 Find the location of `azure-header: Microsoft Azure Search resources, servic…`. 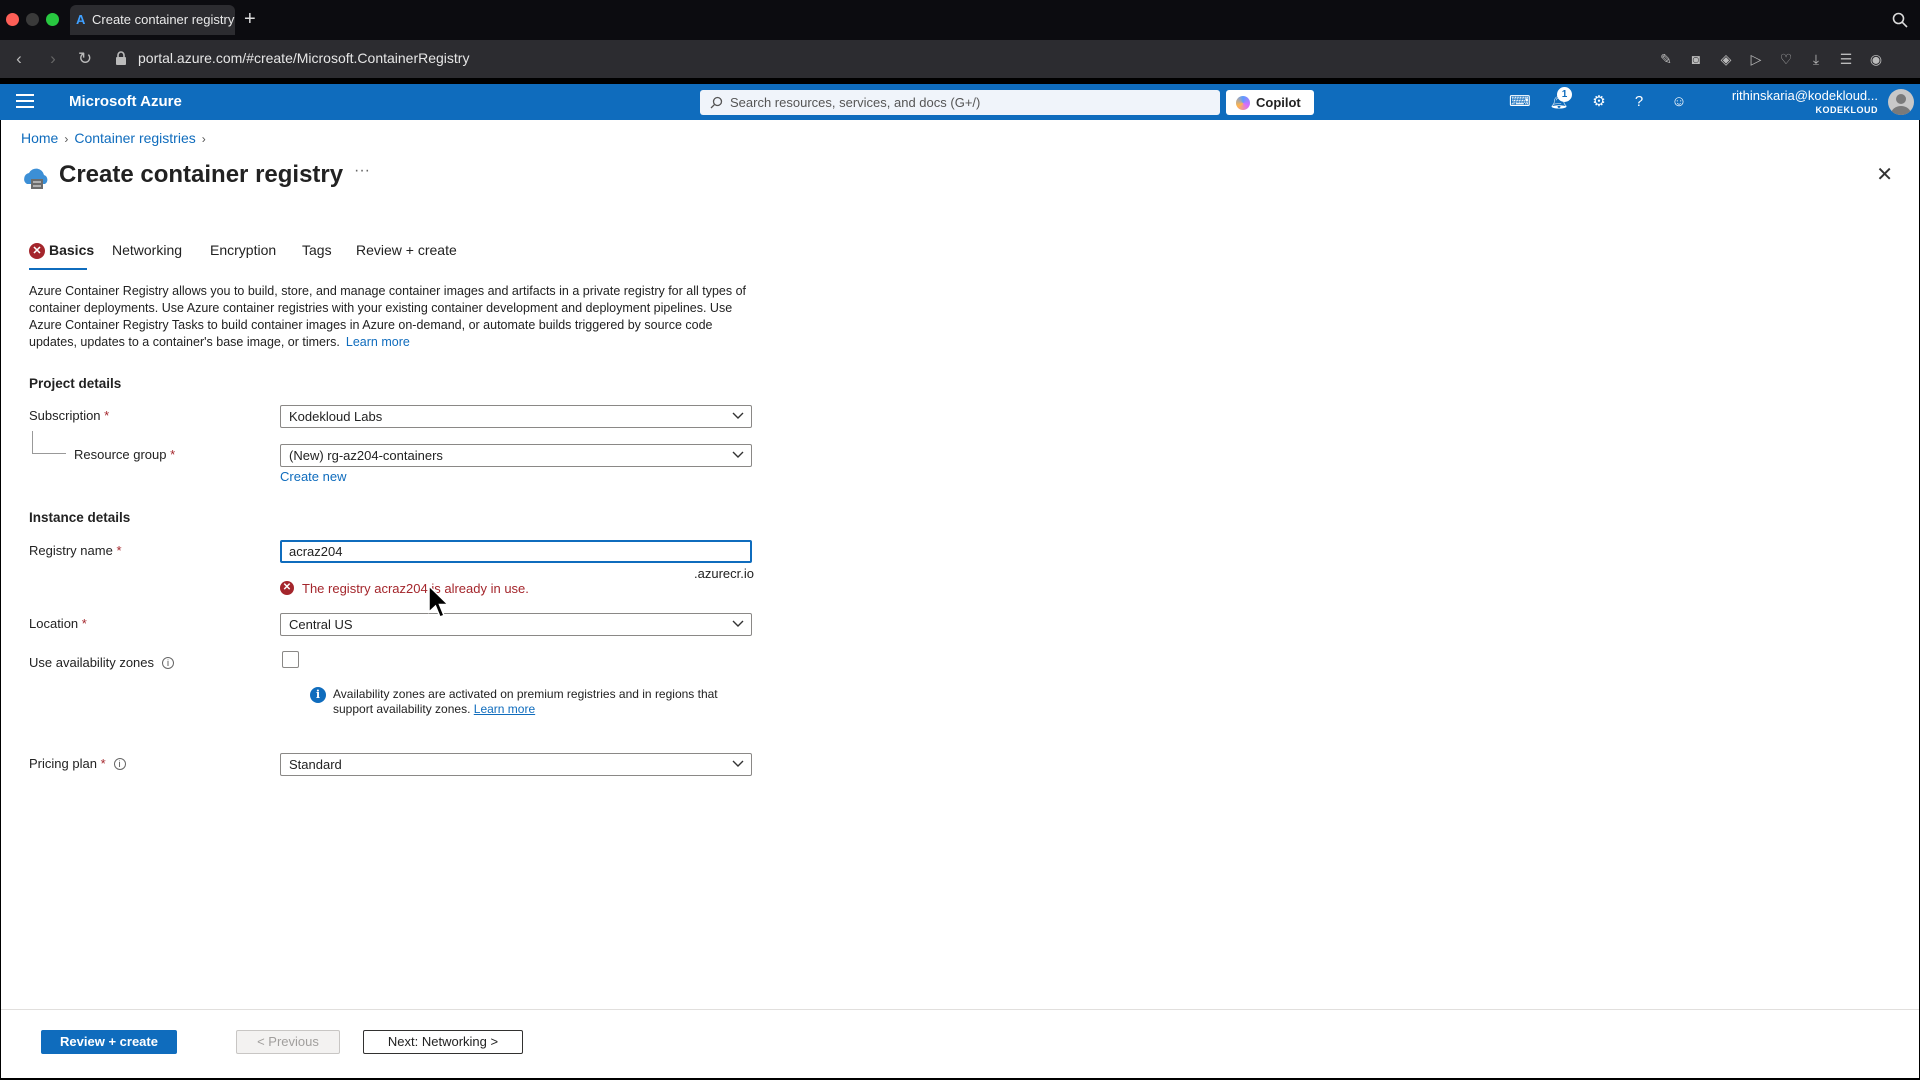

azure-header: Microsoft Azure Search resources, servic… is located at coordinates (960, 102).